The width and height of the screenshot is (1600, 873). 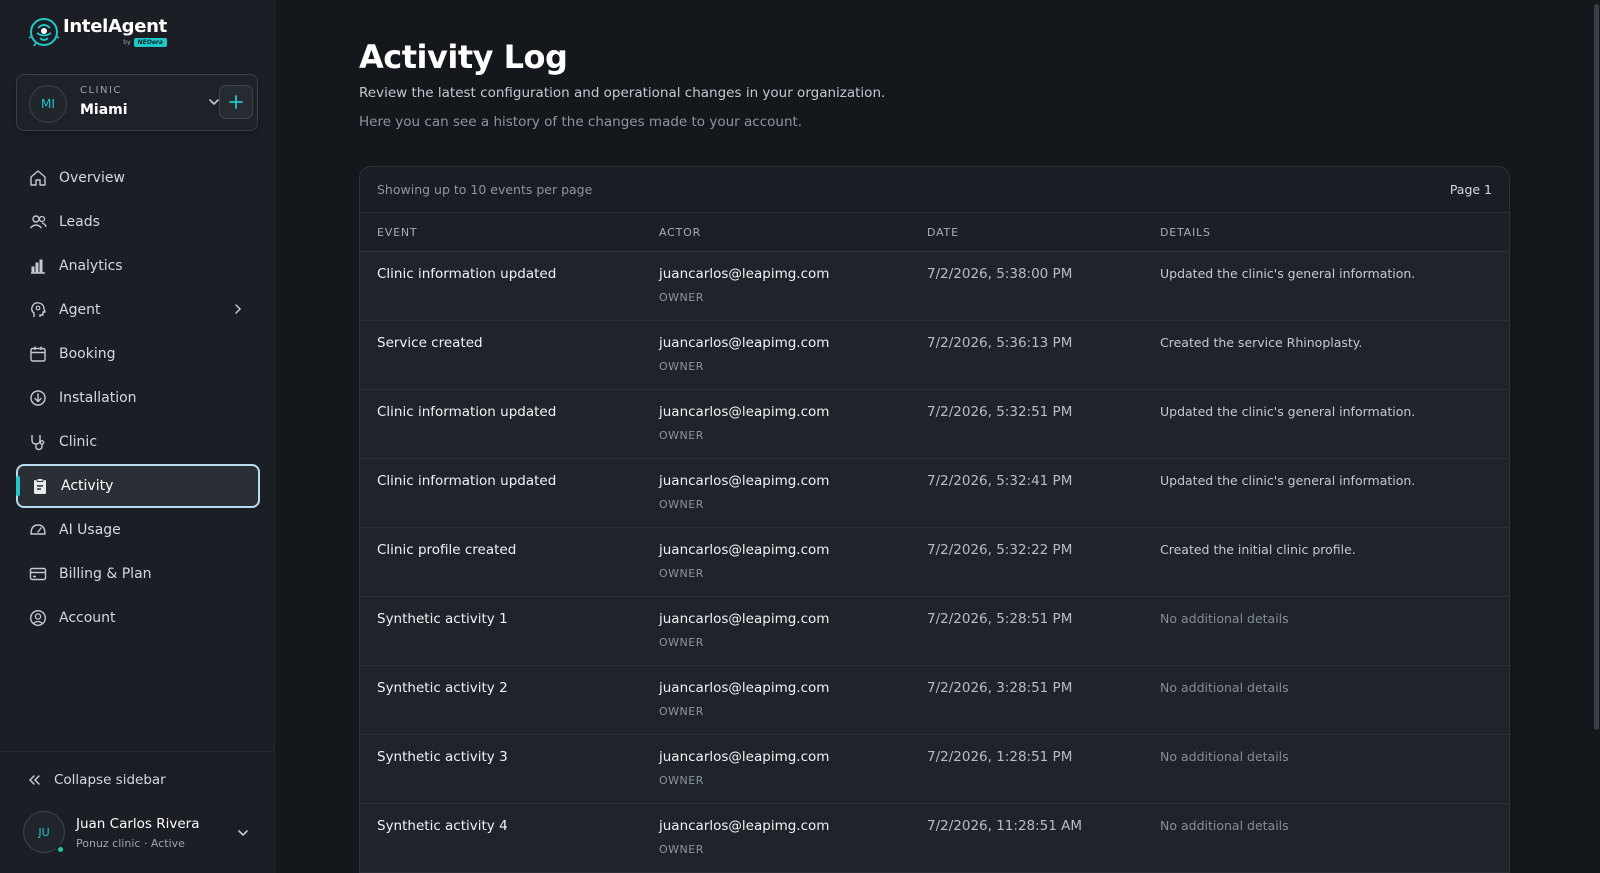 What do you see at coordinates (138, 222) in the screenshot?
I see `sidebar-item-leads: Leads` at bounding box center [138, 222].